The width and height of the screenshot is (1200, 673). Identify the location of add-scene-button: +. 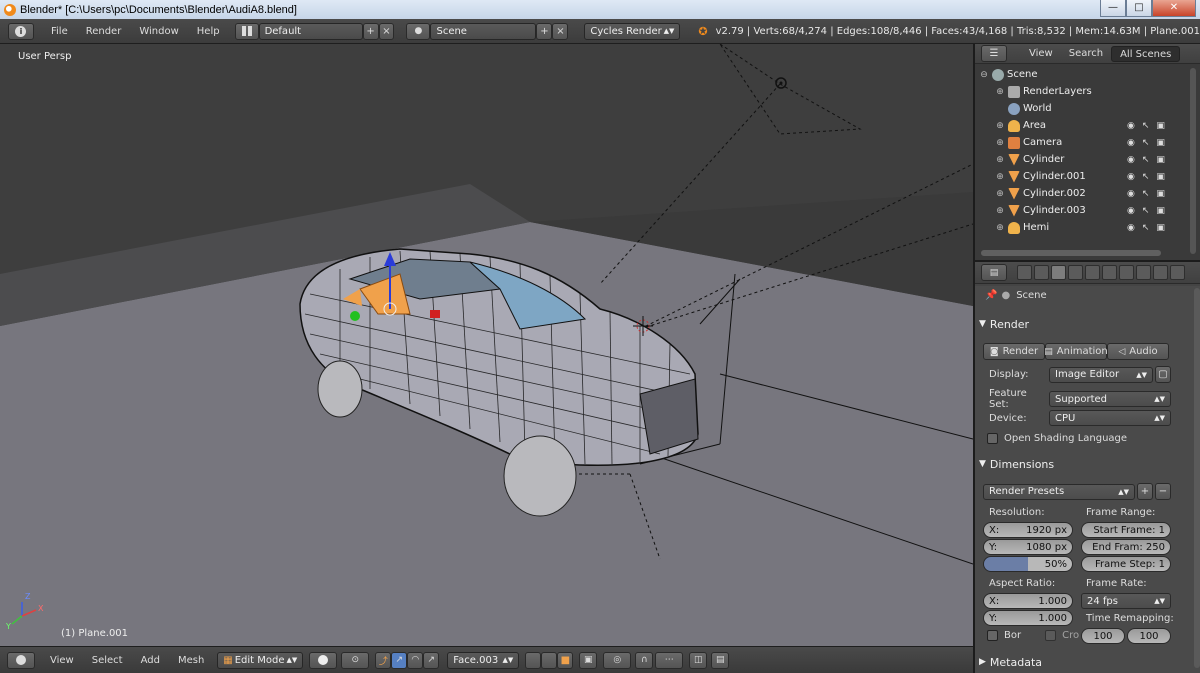
(544, 31).